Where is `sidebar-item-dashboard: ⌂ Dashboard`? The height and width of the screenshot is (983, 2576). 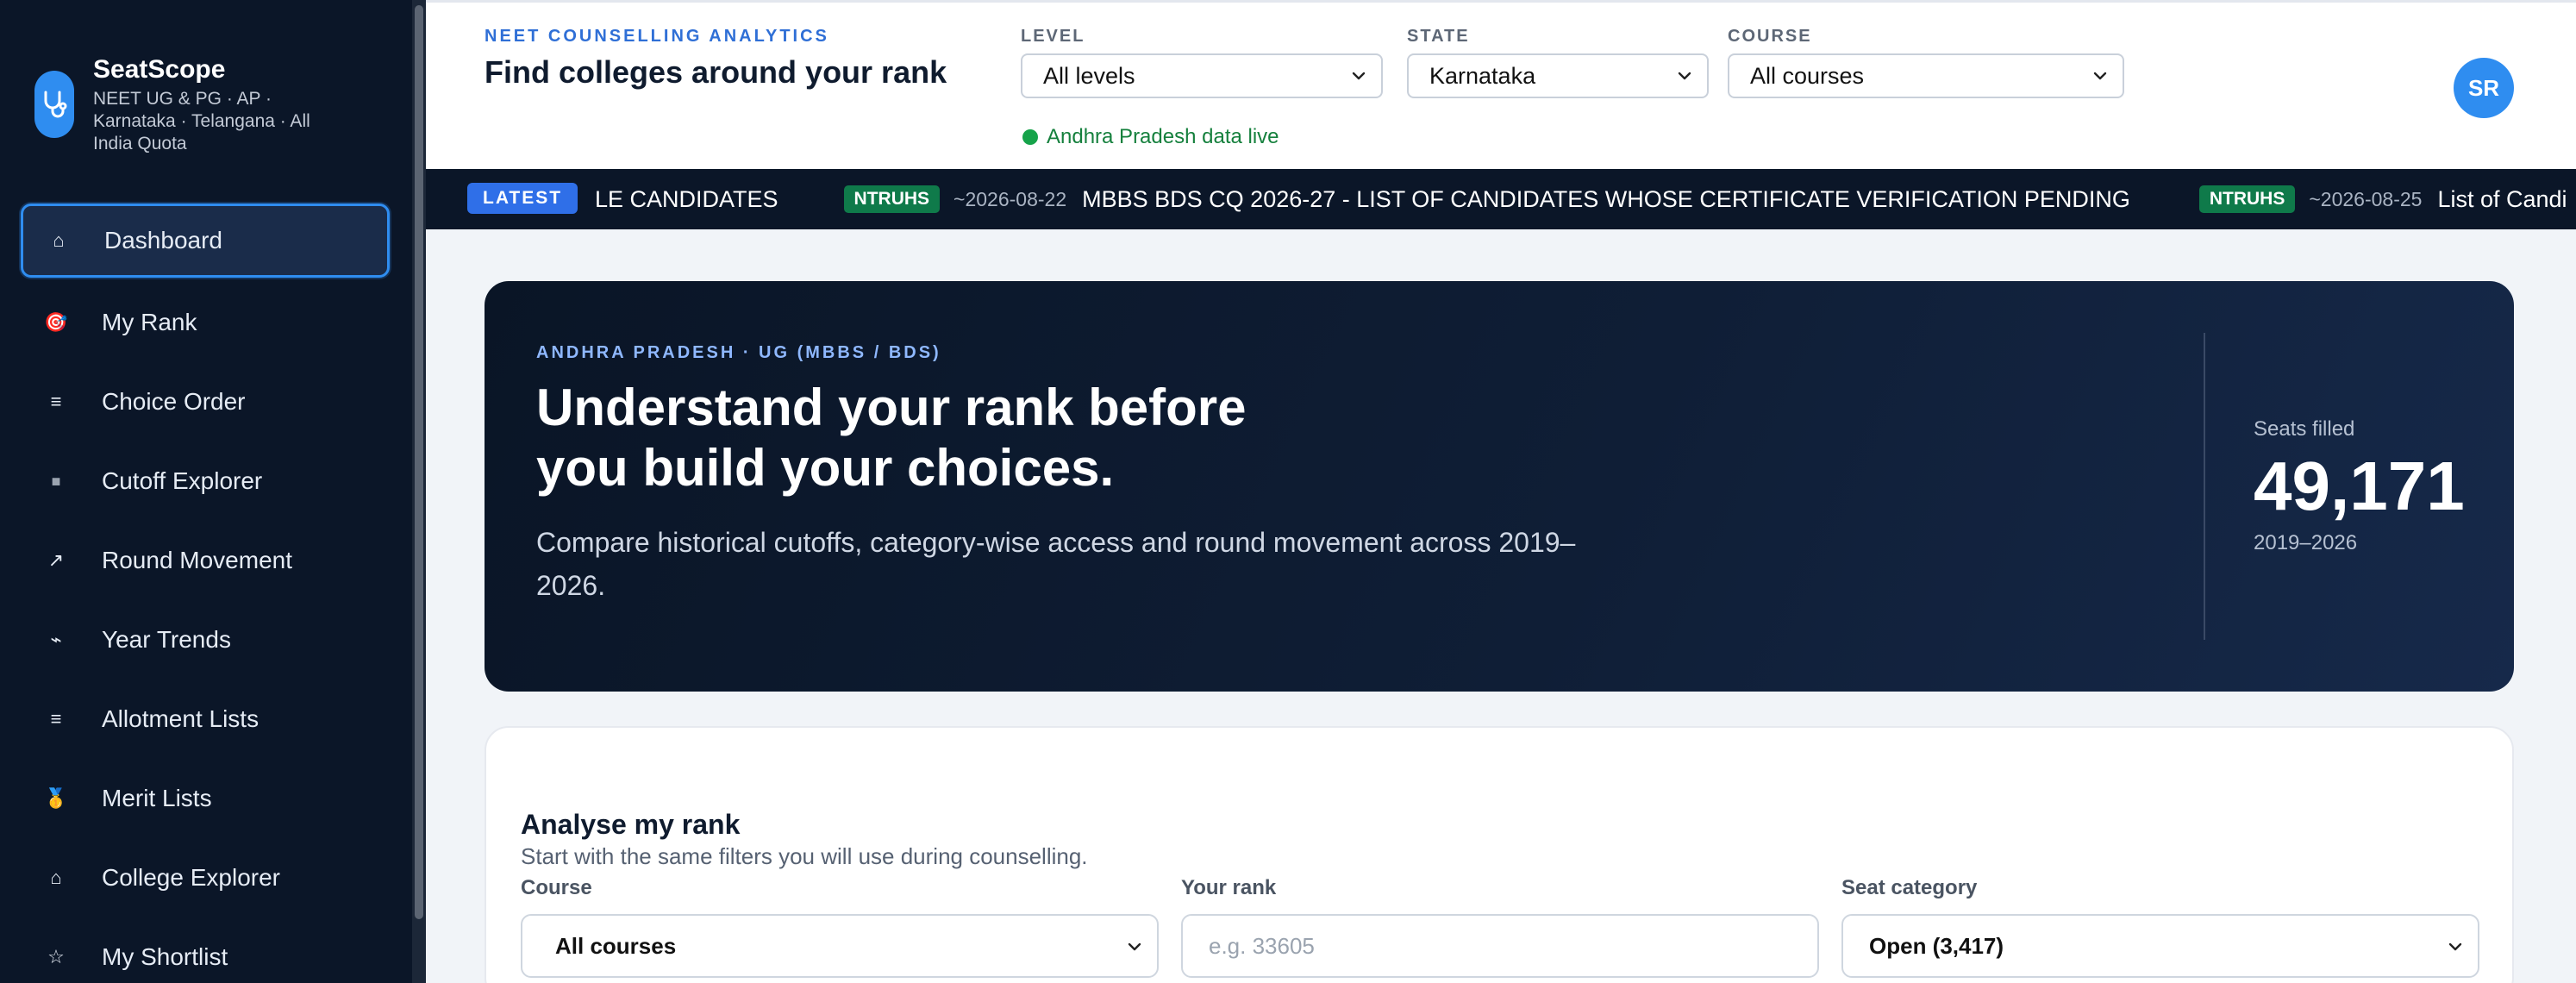
sidebar-item-dashboard: ⌂ Dashboard is located at coordinates (205, 241).